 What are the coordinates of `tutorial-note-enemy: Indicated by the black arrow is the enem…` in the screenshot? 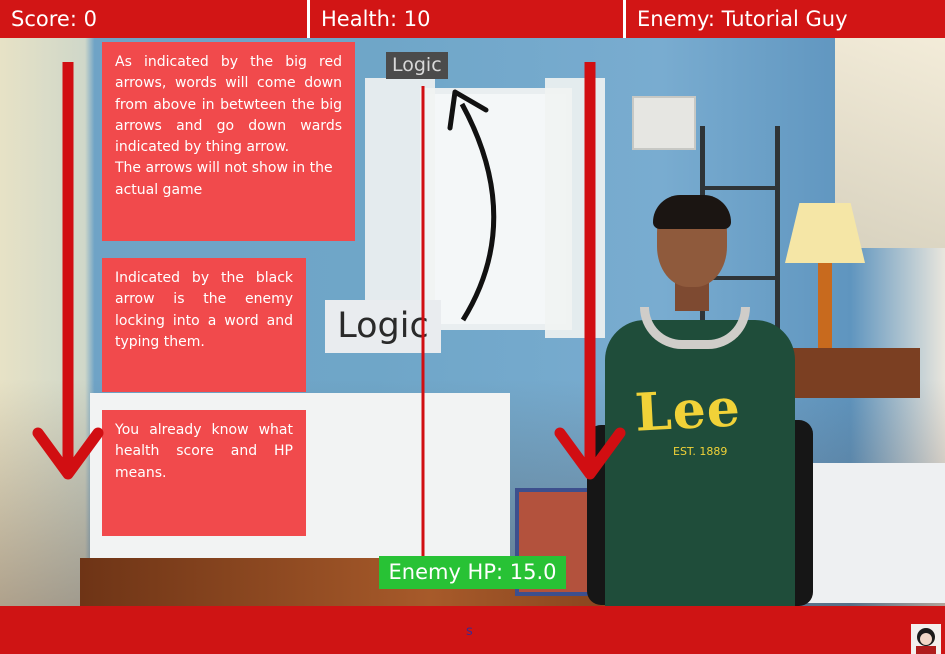 It's located at (204, 325).